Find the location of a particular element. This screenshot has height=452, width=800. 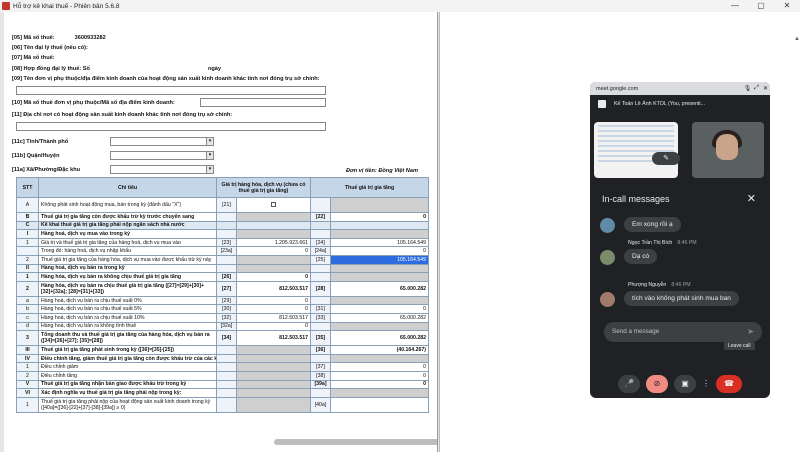

mic-icon: 🎙 is located at coordinates (747, 88).